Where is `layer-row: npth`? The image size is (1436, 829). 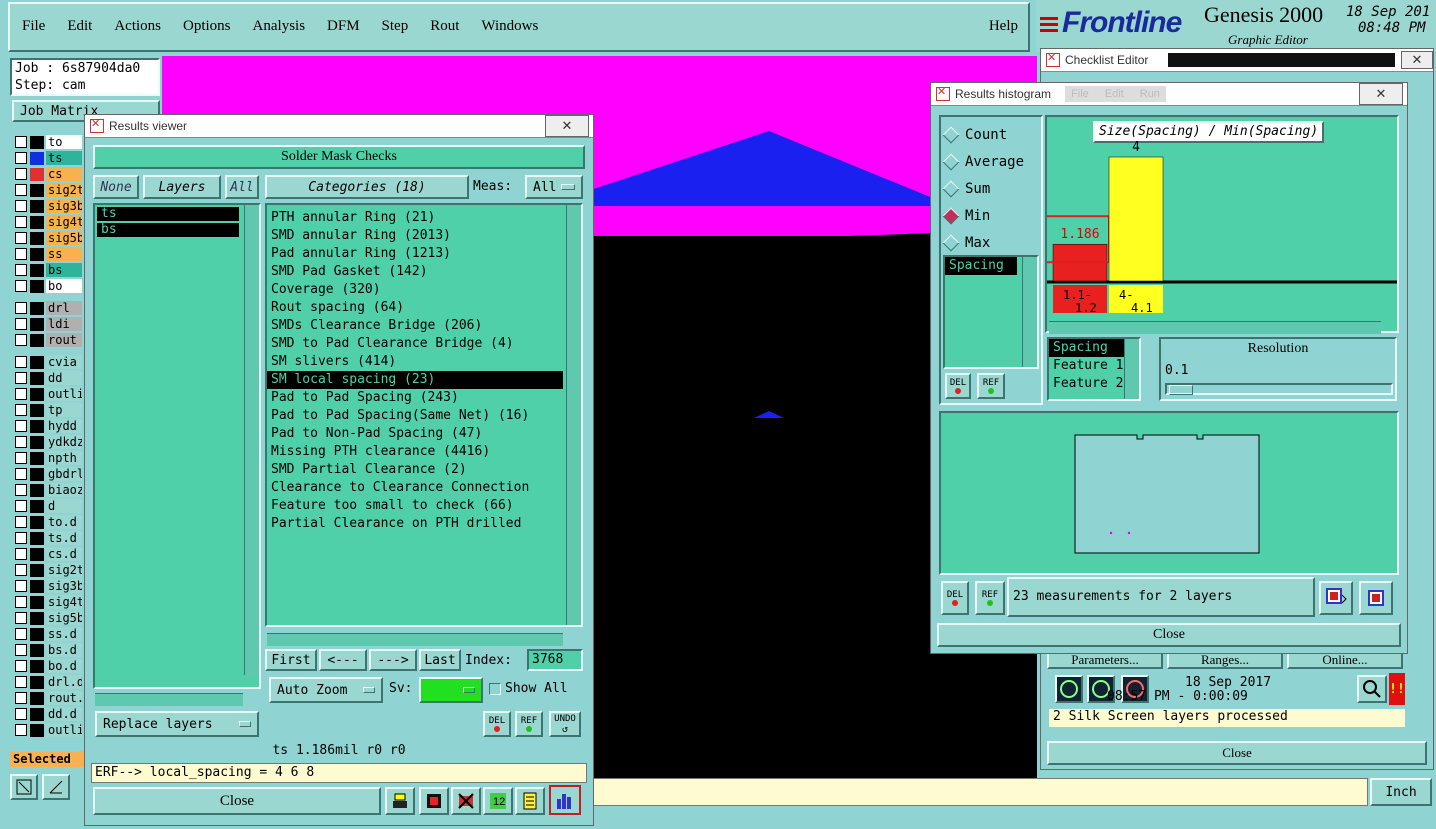
layer-row: npth is located at coordinates (47, 458).